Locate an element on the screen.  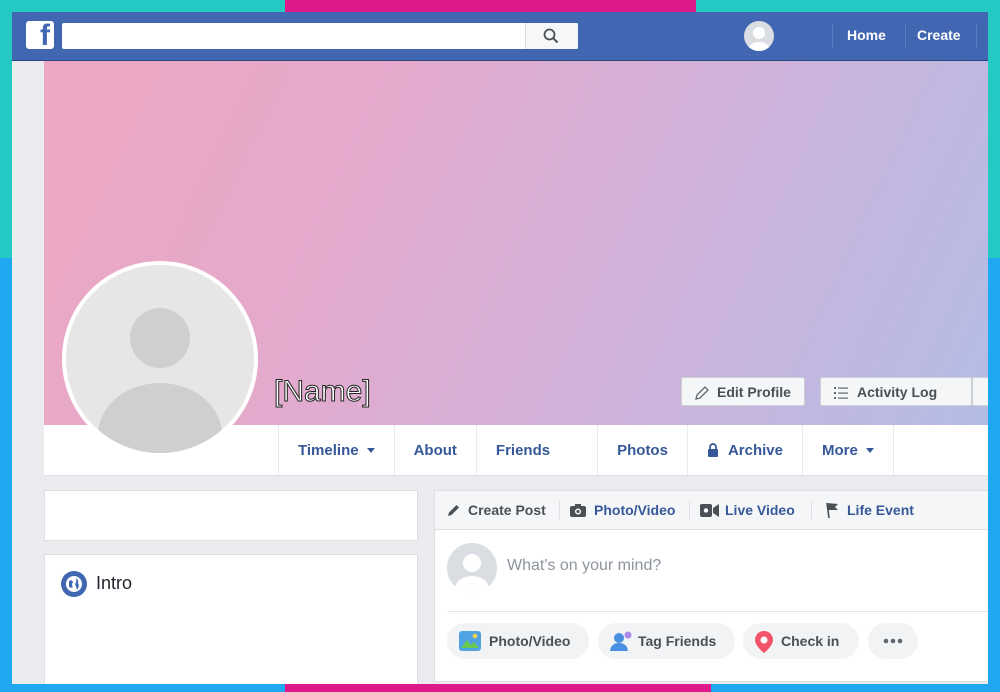
check-in-label: Check in is located at coordinates (810, 641).